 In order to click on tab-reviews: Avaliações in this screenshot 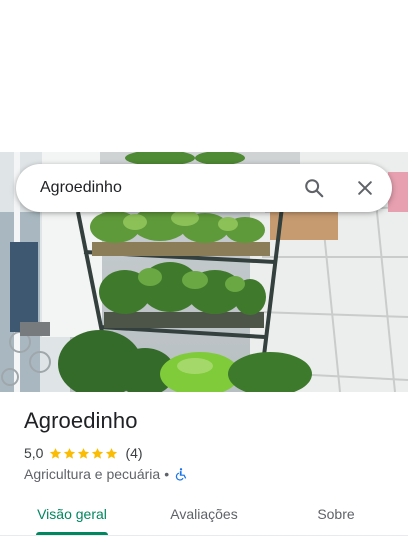, I will do `click(204, 516)`.